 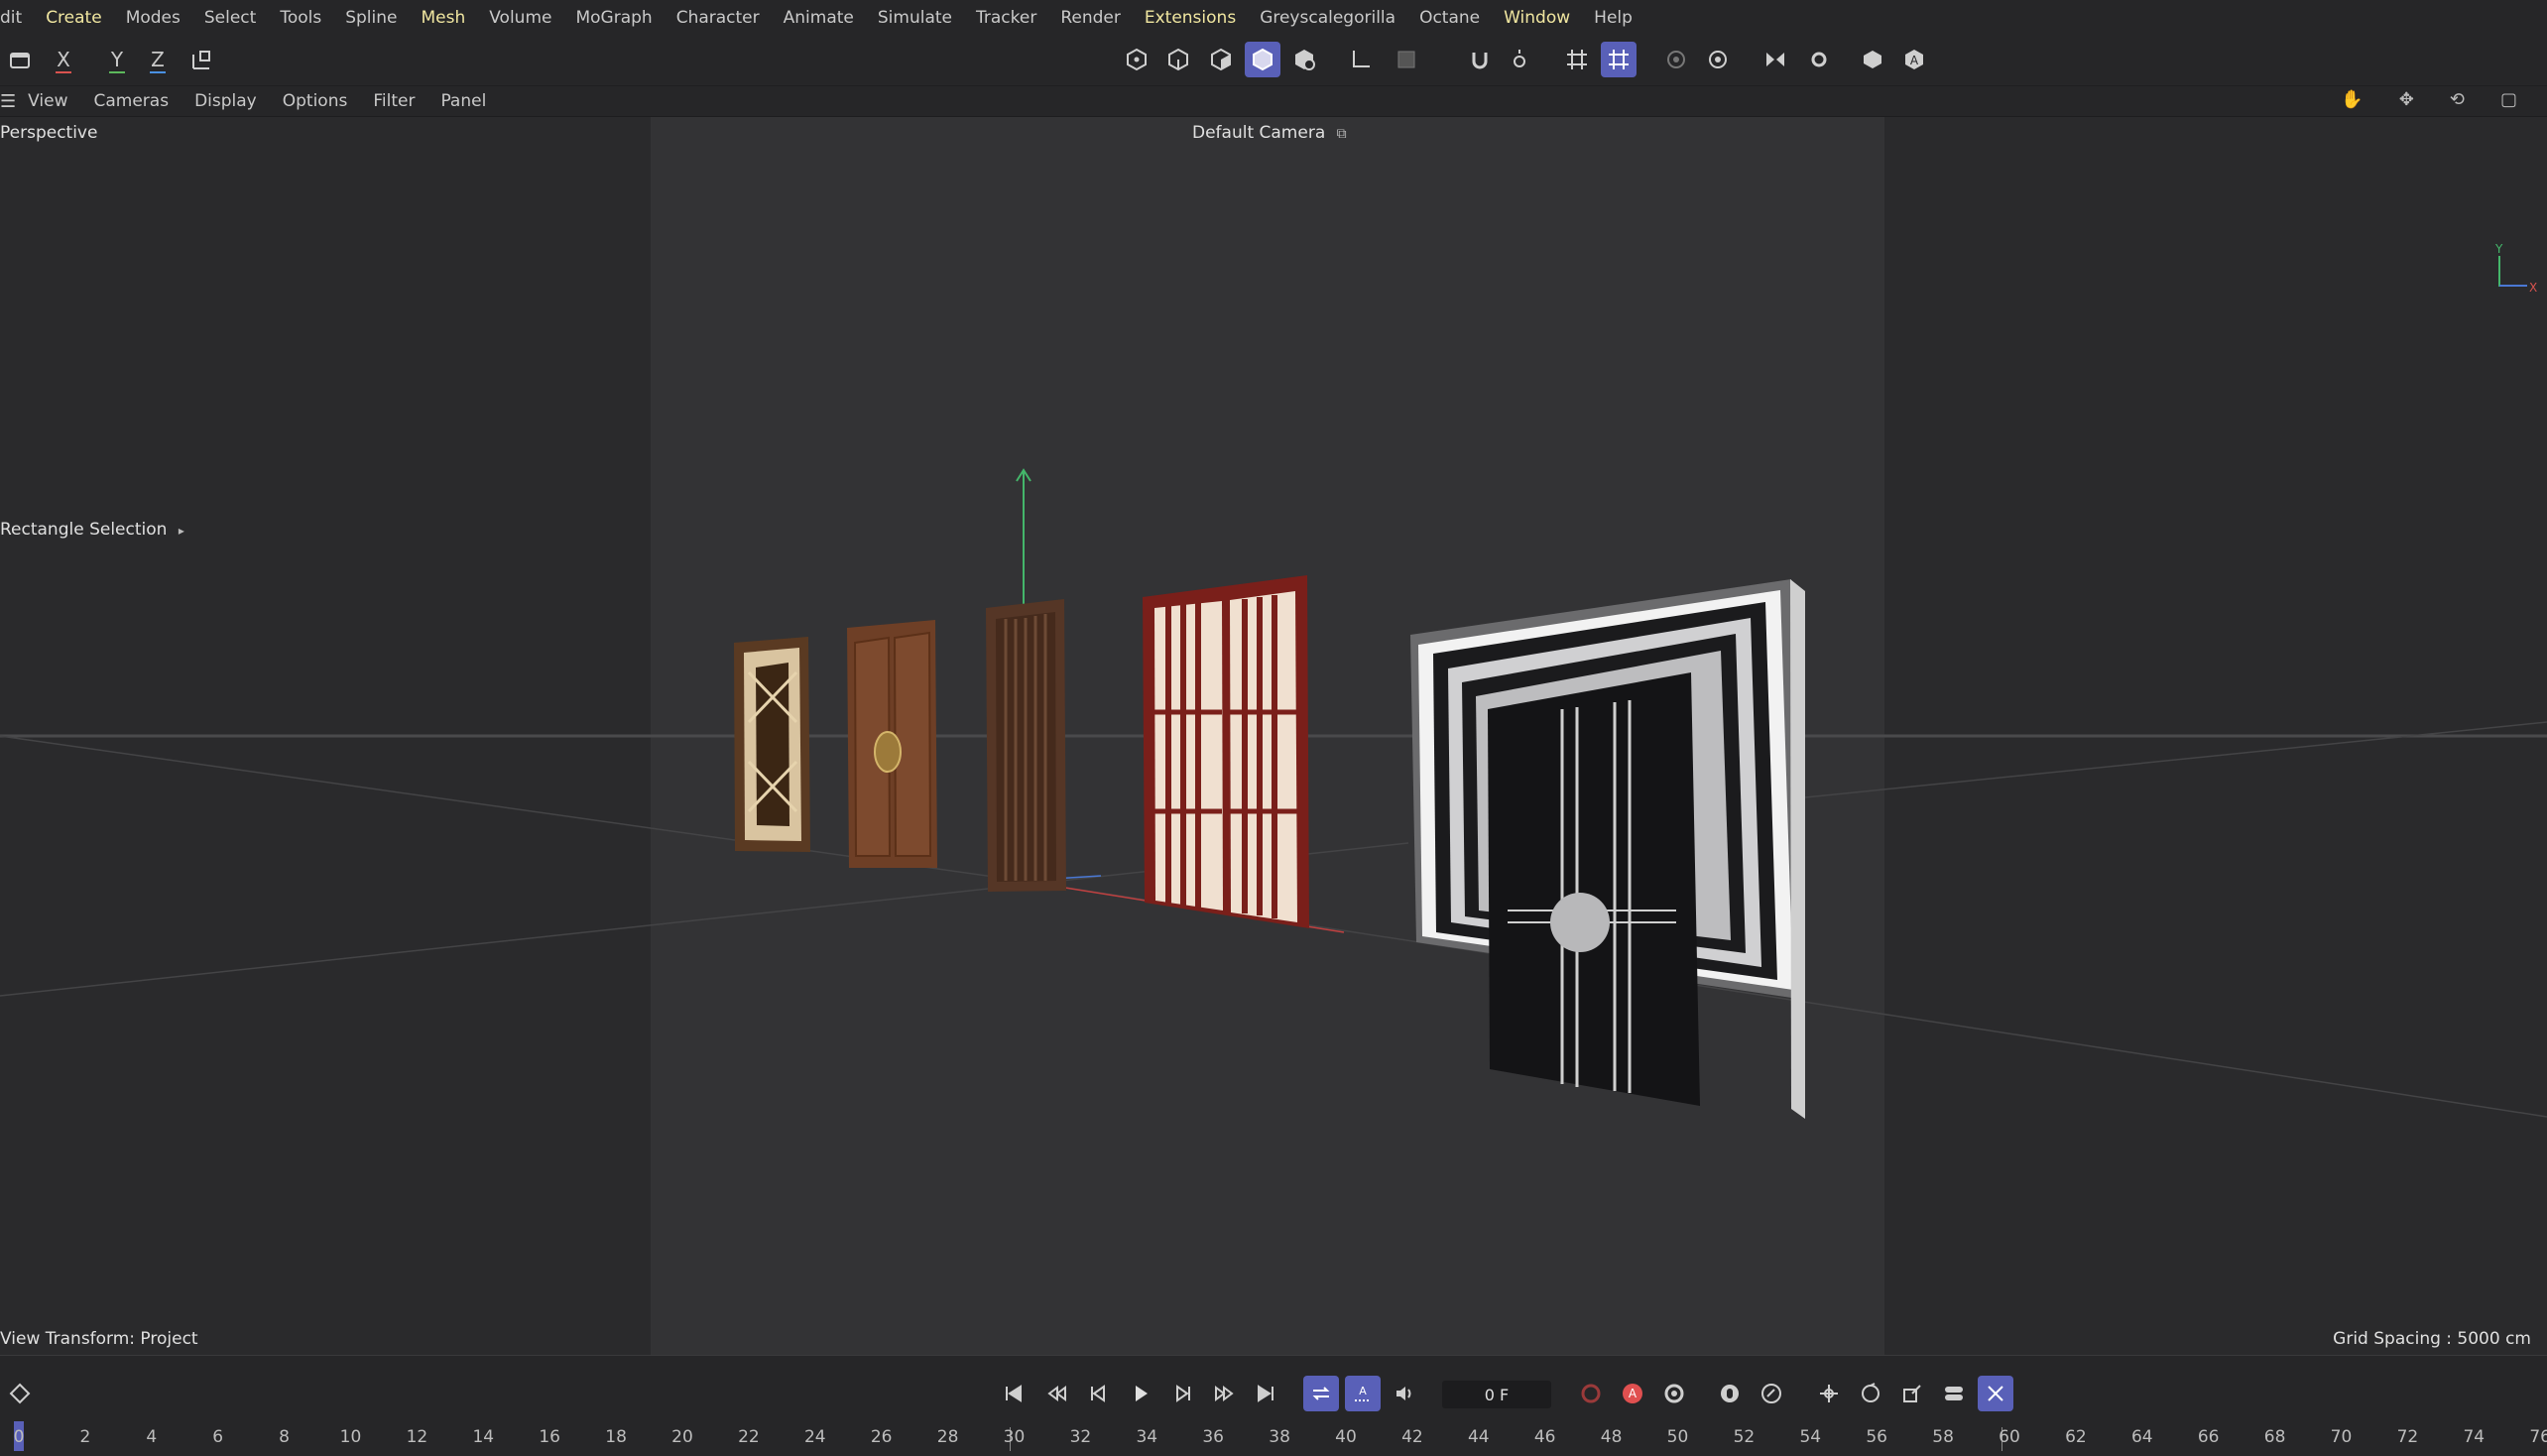 I want to click on menu-create: Create, so click(x=74, y=18).